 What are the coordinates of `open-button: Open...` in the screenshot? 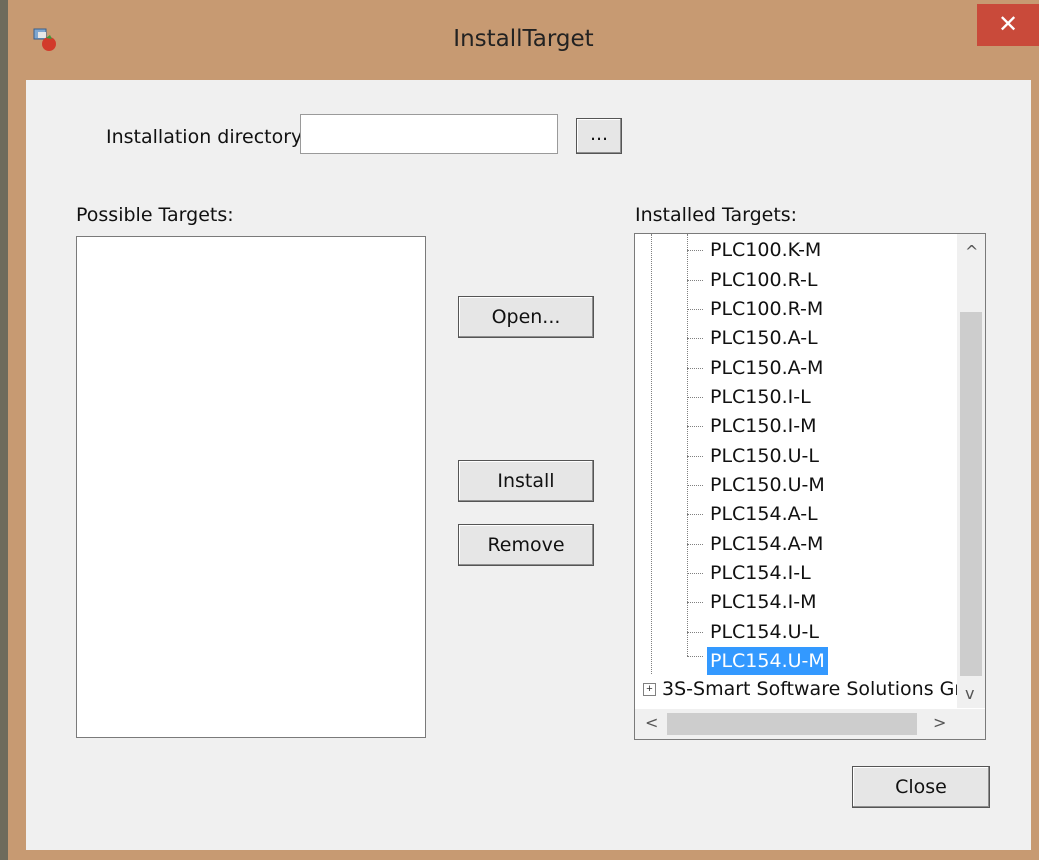 It's located at (526, 317).